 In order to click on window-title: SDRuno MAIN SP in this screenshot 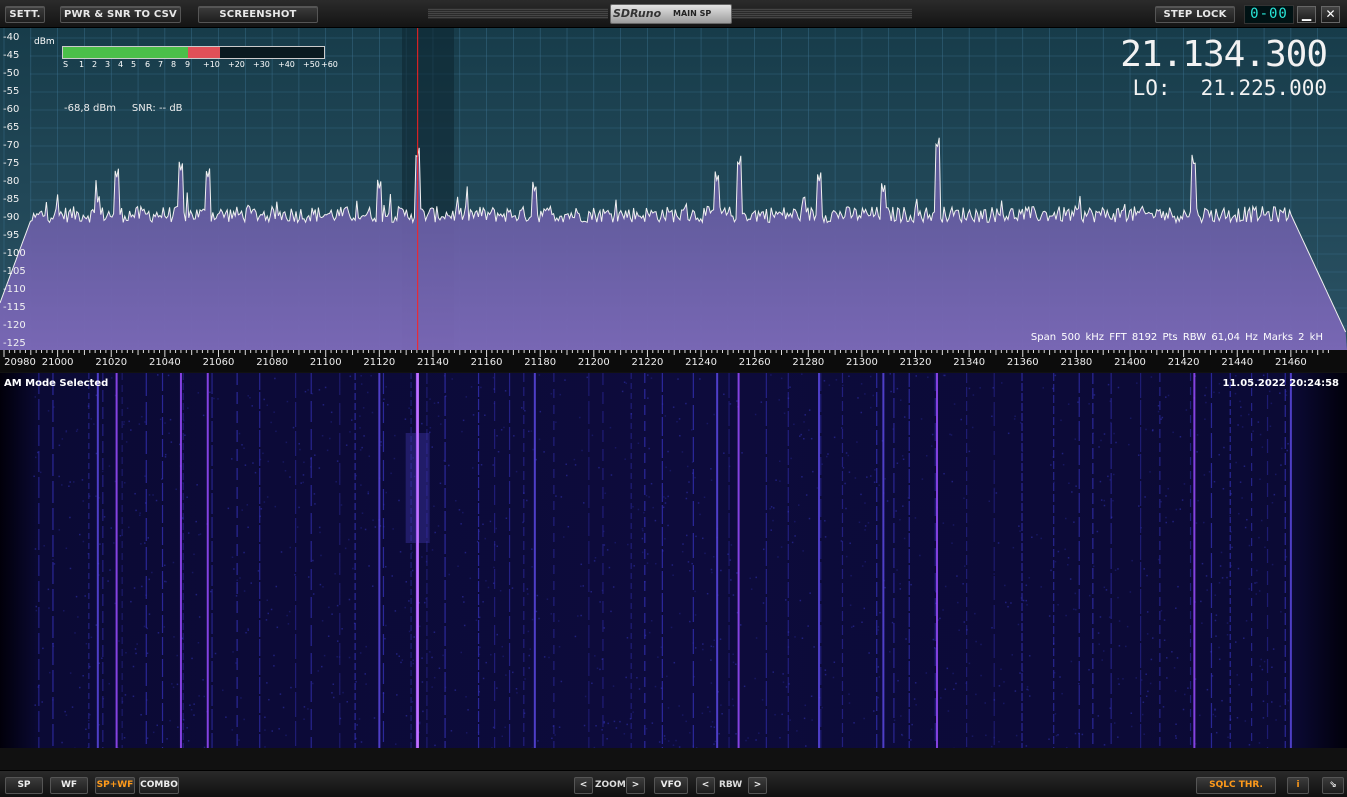, I will do `click(671, 14)`.